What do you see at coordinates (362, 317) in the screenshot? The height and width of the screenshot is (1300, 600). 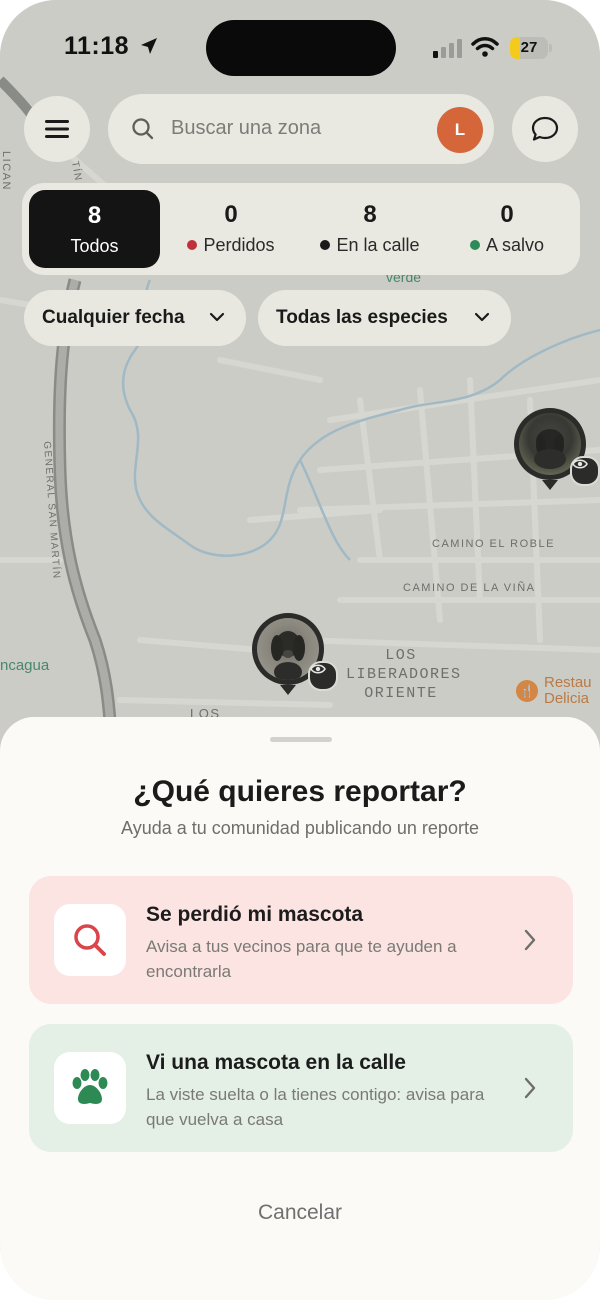 I see `species-filter-label: Todas las especies` at bounding box center [362, 317].